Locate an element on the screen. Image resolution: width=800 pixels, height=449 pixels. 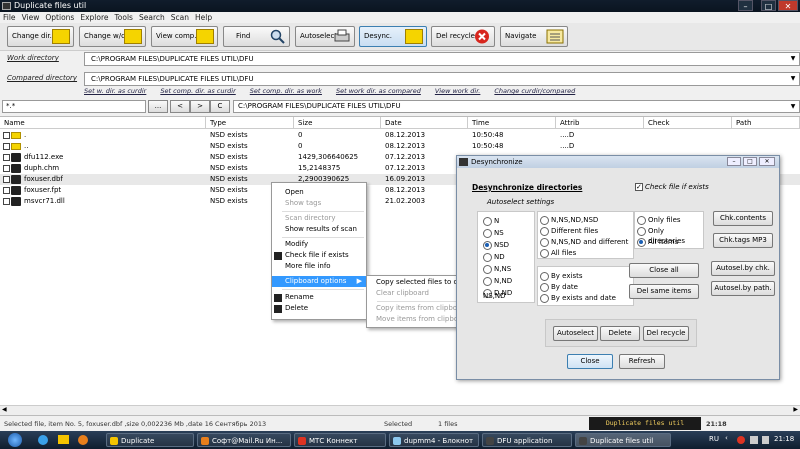
link-view-wdir: View work dir. is located at coordinates (458, 91).